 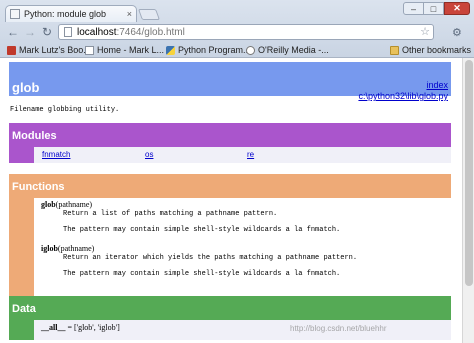 I want to click on folder-icon, so click(x=394, y=50).